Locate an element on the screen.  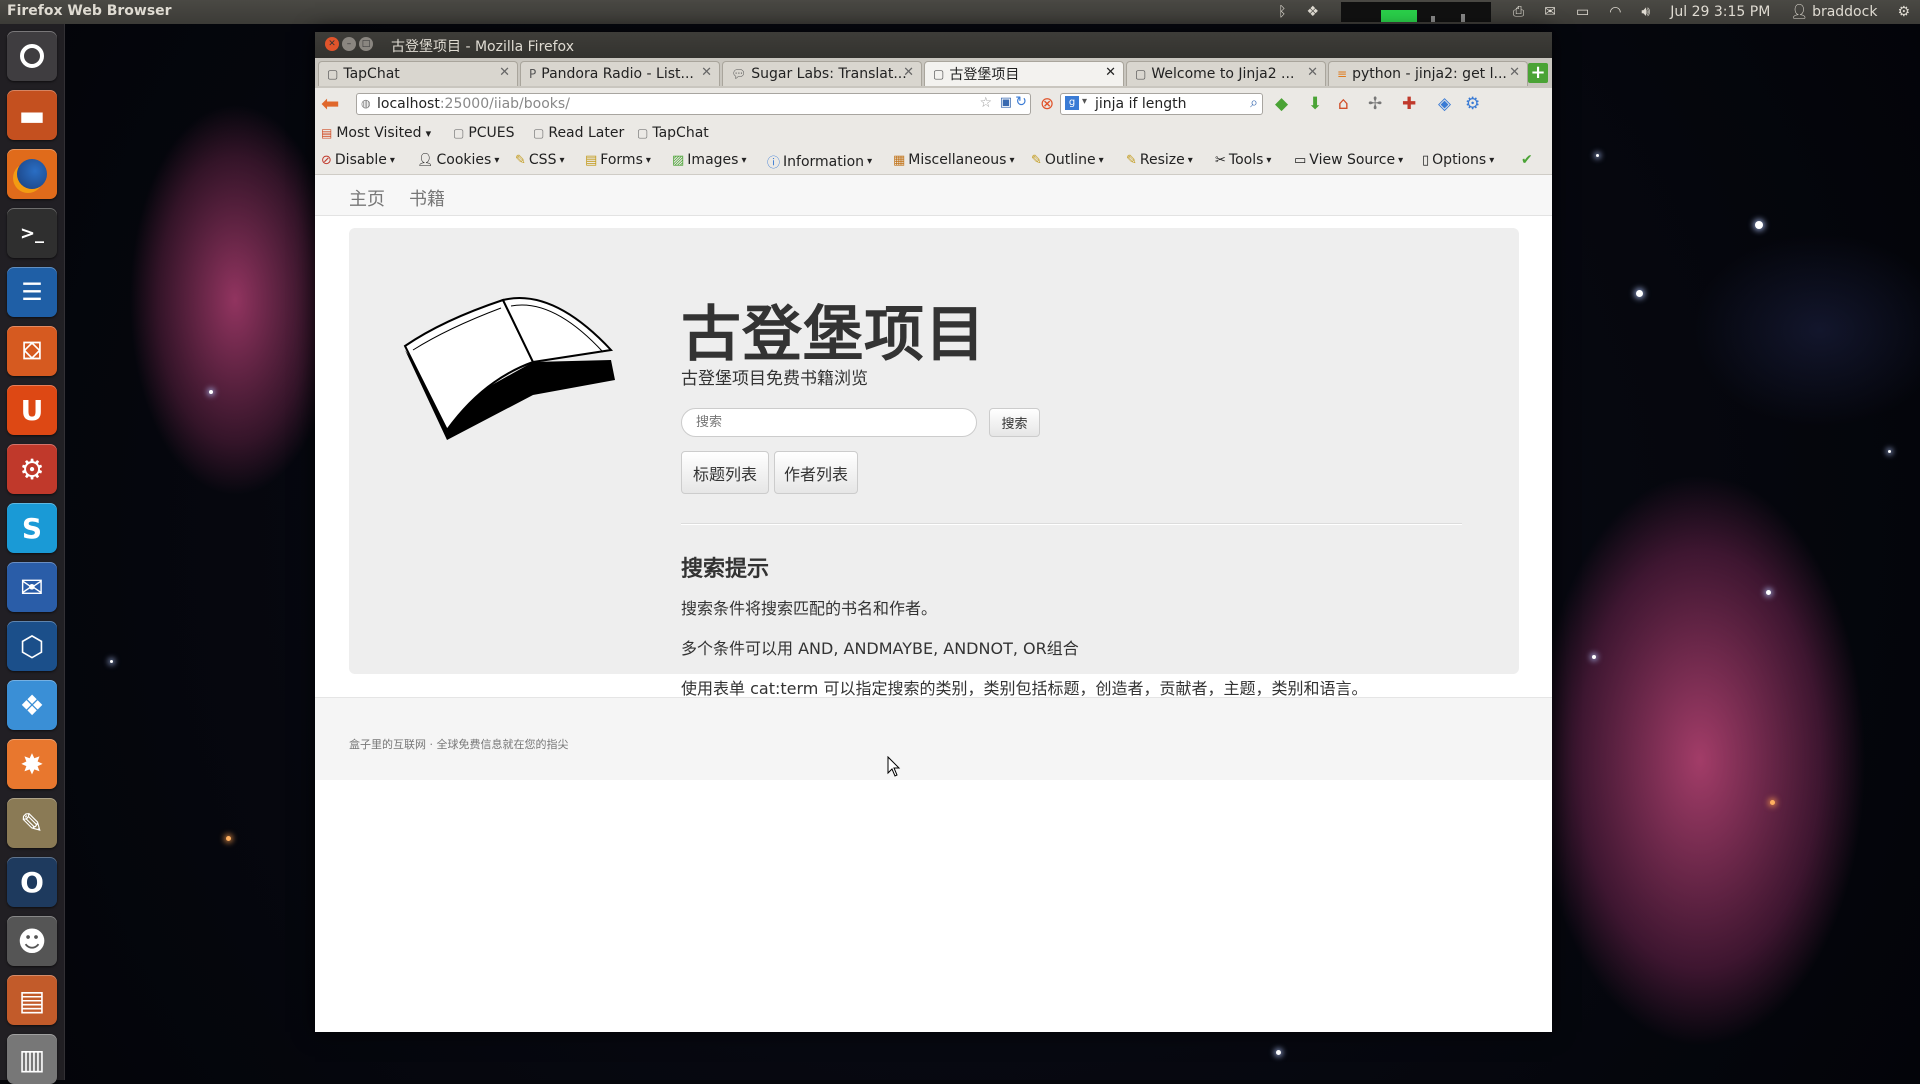
launcher-app-firework: ✸ is located at coordinates (32, 764).